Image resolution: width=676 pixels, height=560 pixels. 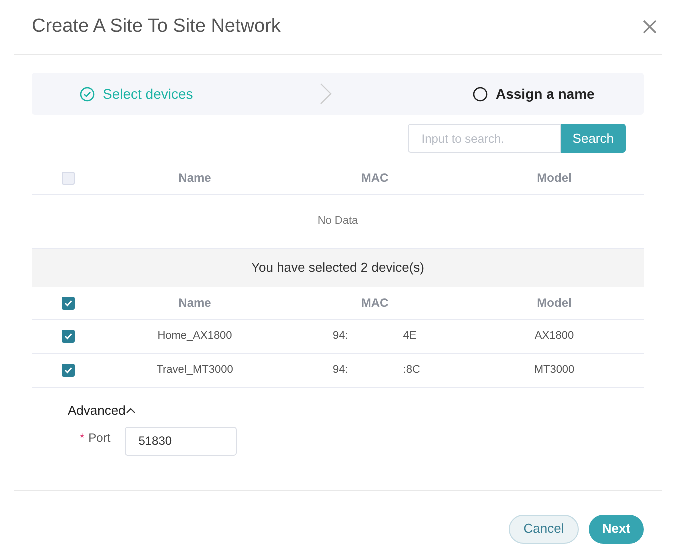 What do you see at coordinates (326, 94) in the screenshot?
I see `chevron-right-icon` at bounding box center [326, 94].